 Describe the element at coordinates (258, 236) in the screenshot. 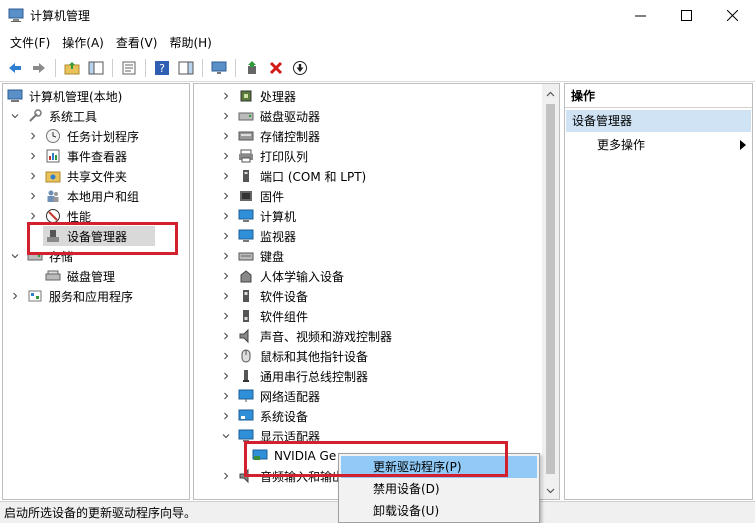

I see `device-category-row: 监视器` at that location.